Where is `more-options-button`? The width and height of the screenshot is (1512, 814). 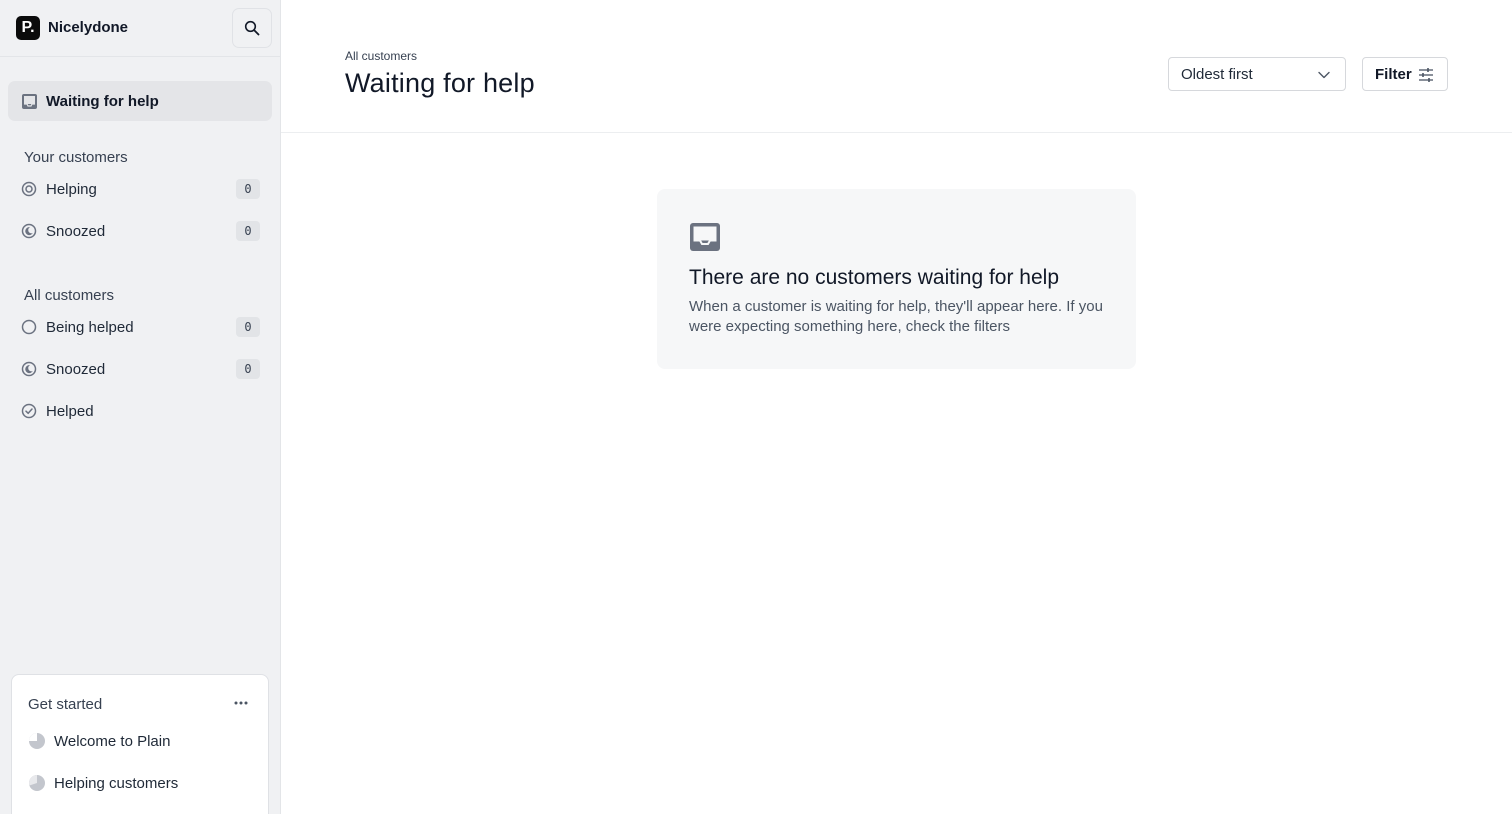
more-options-button is located at coordinates (241, 703).